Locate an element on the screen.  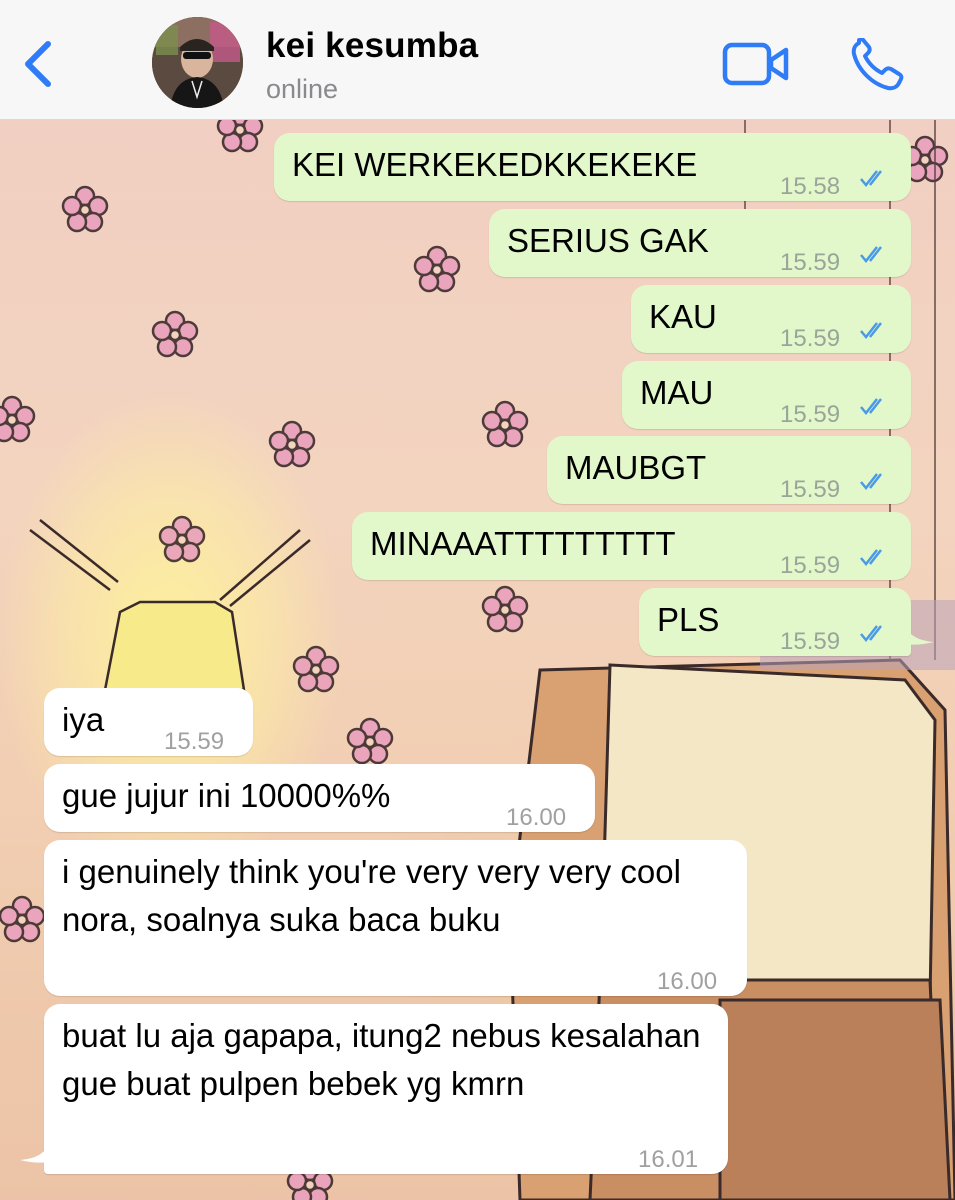
message-text: KEI WERKEKEDKKEKEKE is located at coordinates (495, 164).